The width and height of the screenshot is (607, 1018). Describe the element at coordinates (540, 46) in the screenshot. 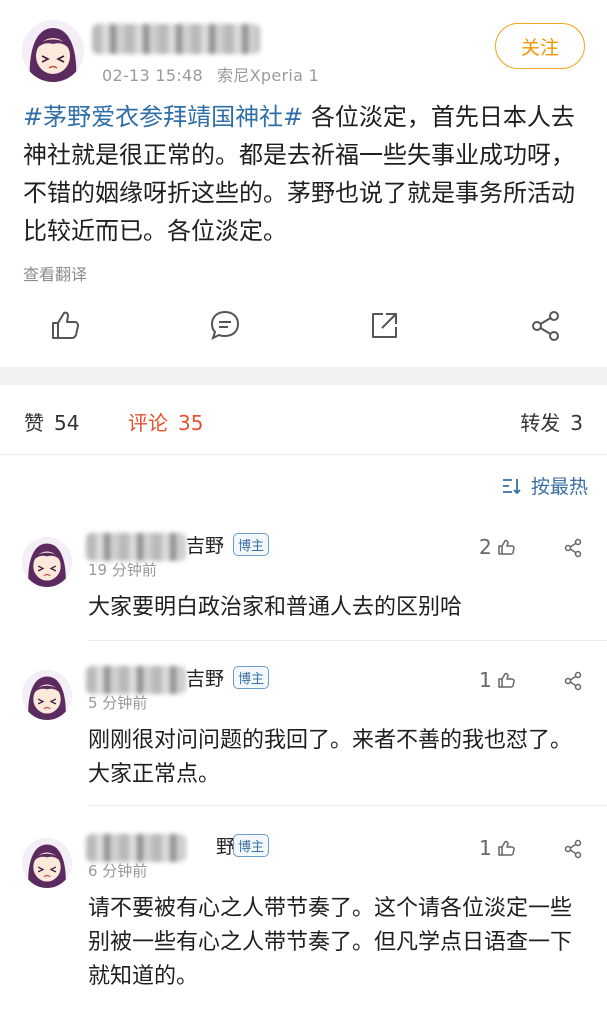

I see `follow-button: 关注` at that location.